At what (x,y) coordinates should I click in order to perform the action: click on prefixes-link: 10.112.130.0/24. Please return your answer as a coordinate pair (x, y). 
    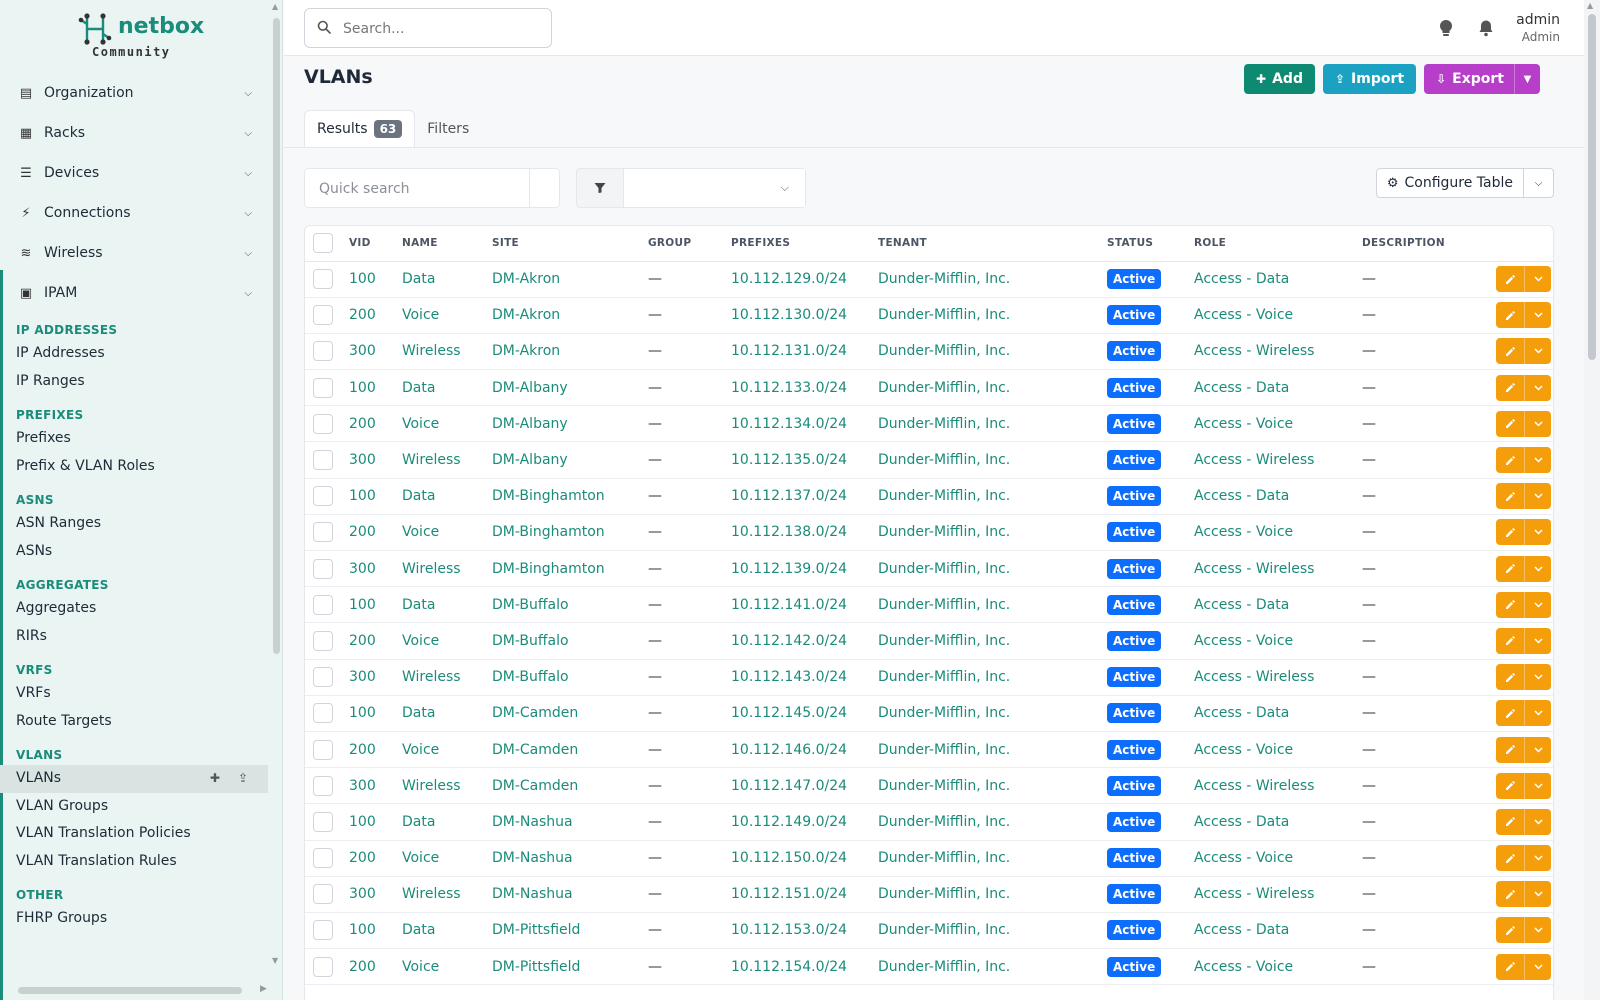
    Looking at the image, I should click on (789, 315).